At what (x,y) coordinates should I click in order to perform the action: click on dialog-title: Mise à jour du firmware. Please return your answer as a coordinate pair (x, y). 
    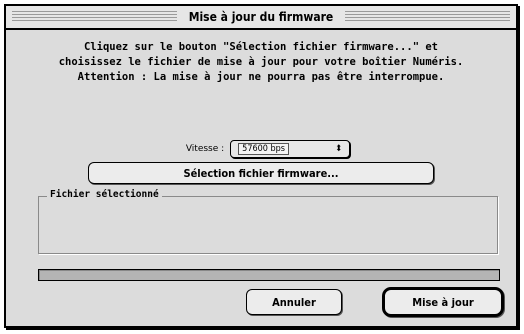
    Looking at the image, I should click on (261, 17).